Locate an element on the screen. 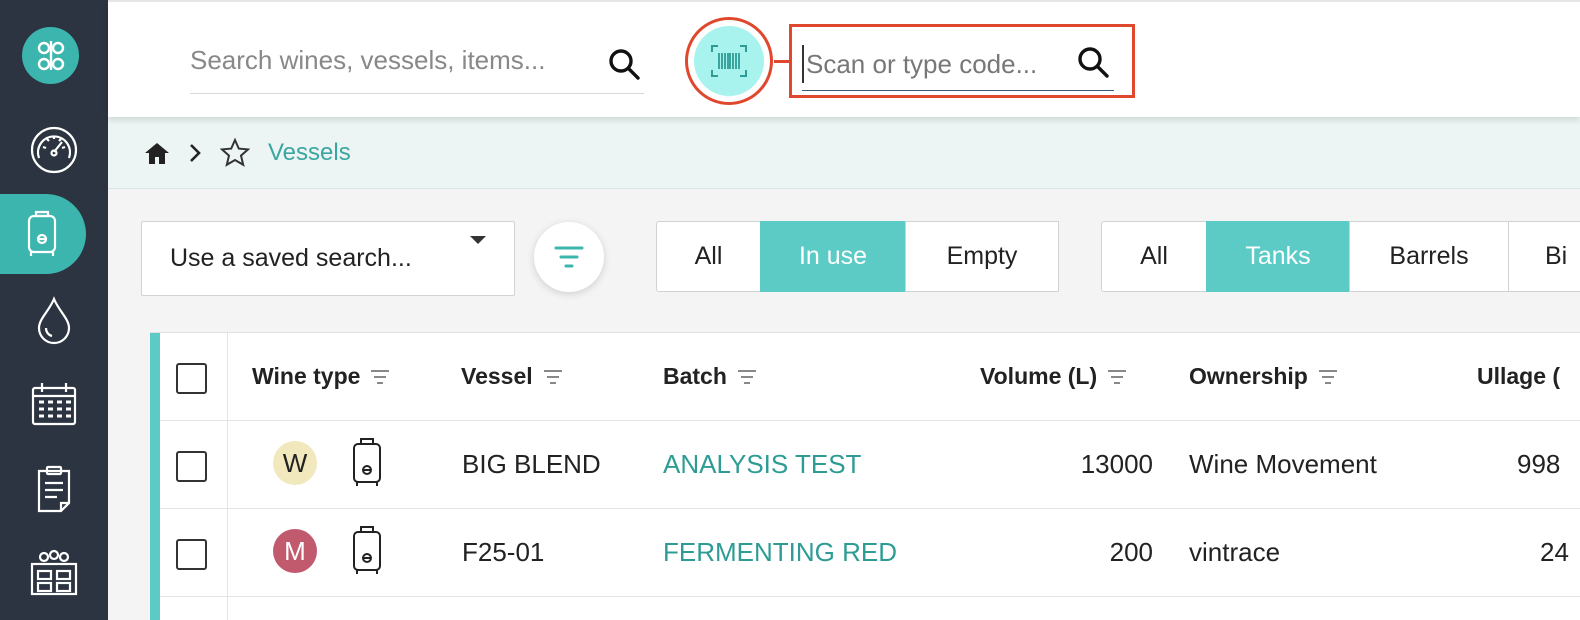 The width and height of the screenshot is (1580, 620). code-input-highlight is located at coordinates (962, 61).